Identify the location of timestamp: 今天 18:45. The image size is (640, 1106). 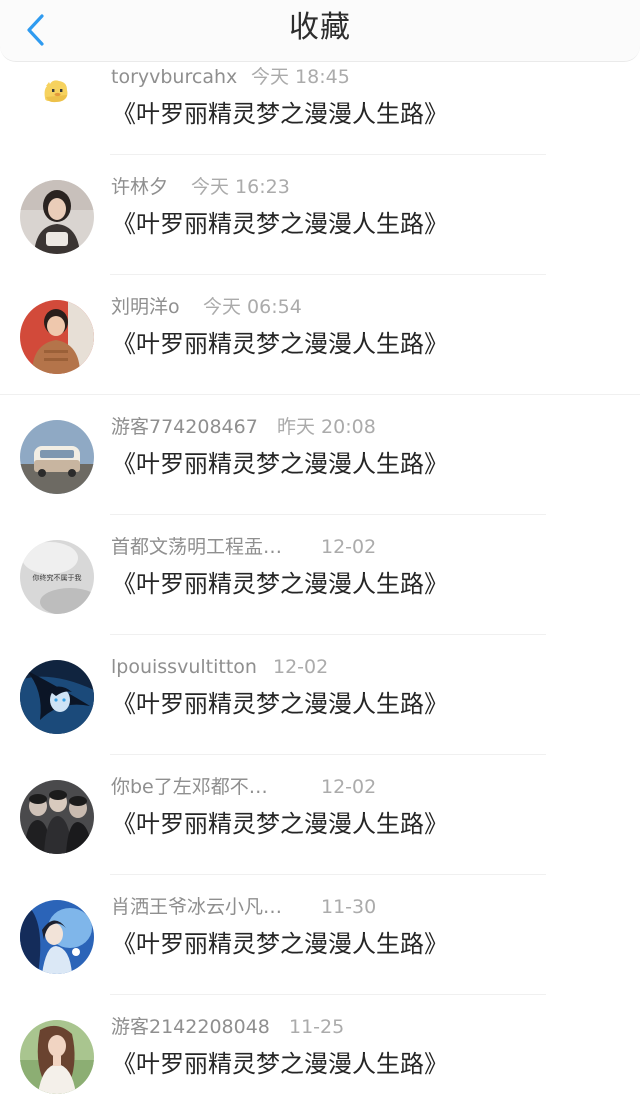
(300, 77).